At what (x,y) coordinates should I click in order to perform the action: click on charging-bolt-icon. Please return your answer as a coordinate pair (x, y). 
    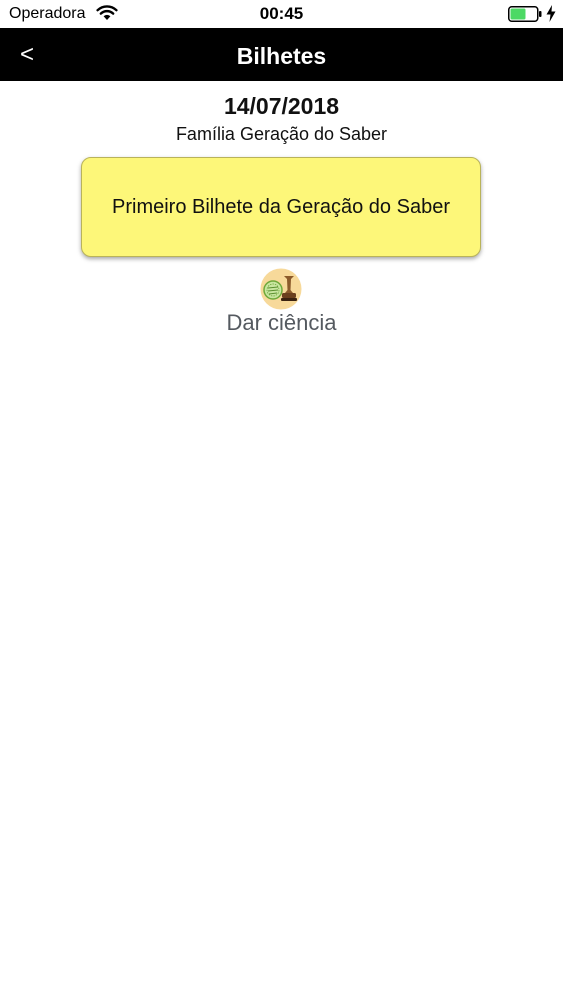
    Looking at the image, I should click on (551, 13).